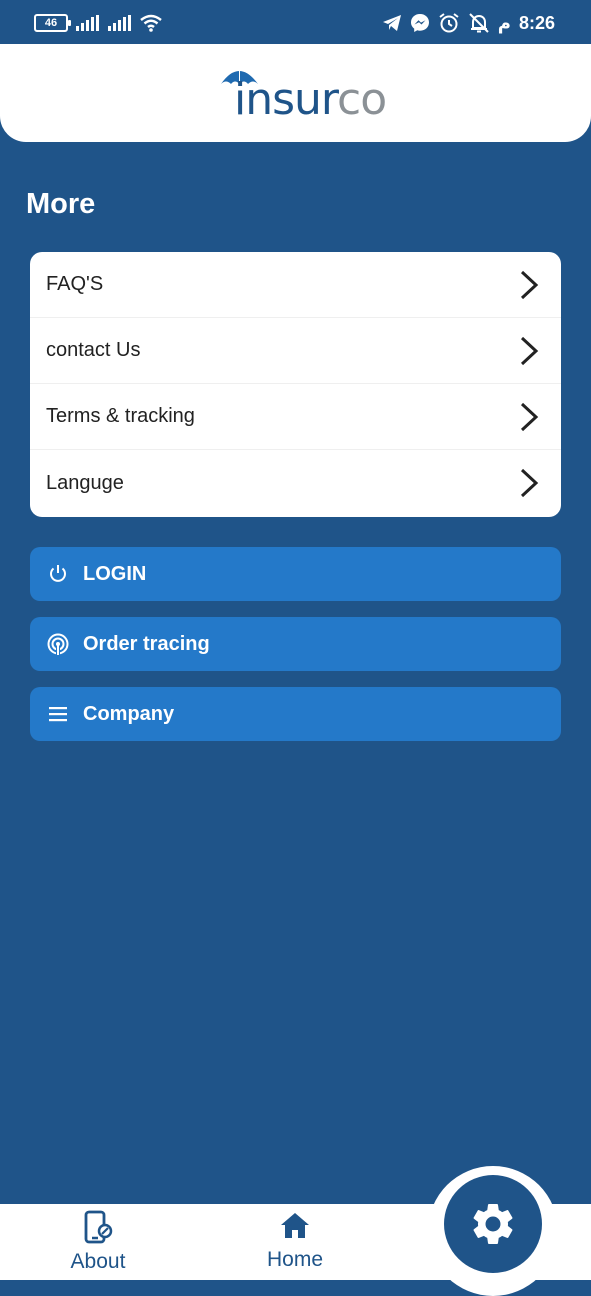  What do you see at coordinates (75, 284) in the screenshot?
I see `menu-item-label: FAQ'S` at bounding box center [75, 284].